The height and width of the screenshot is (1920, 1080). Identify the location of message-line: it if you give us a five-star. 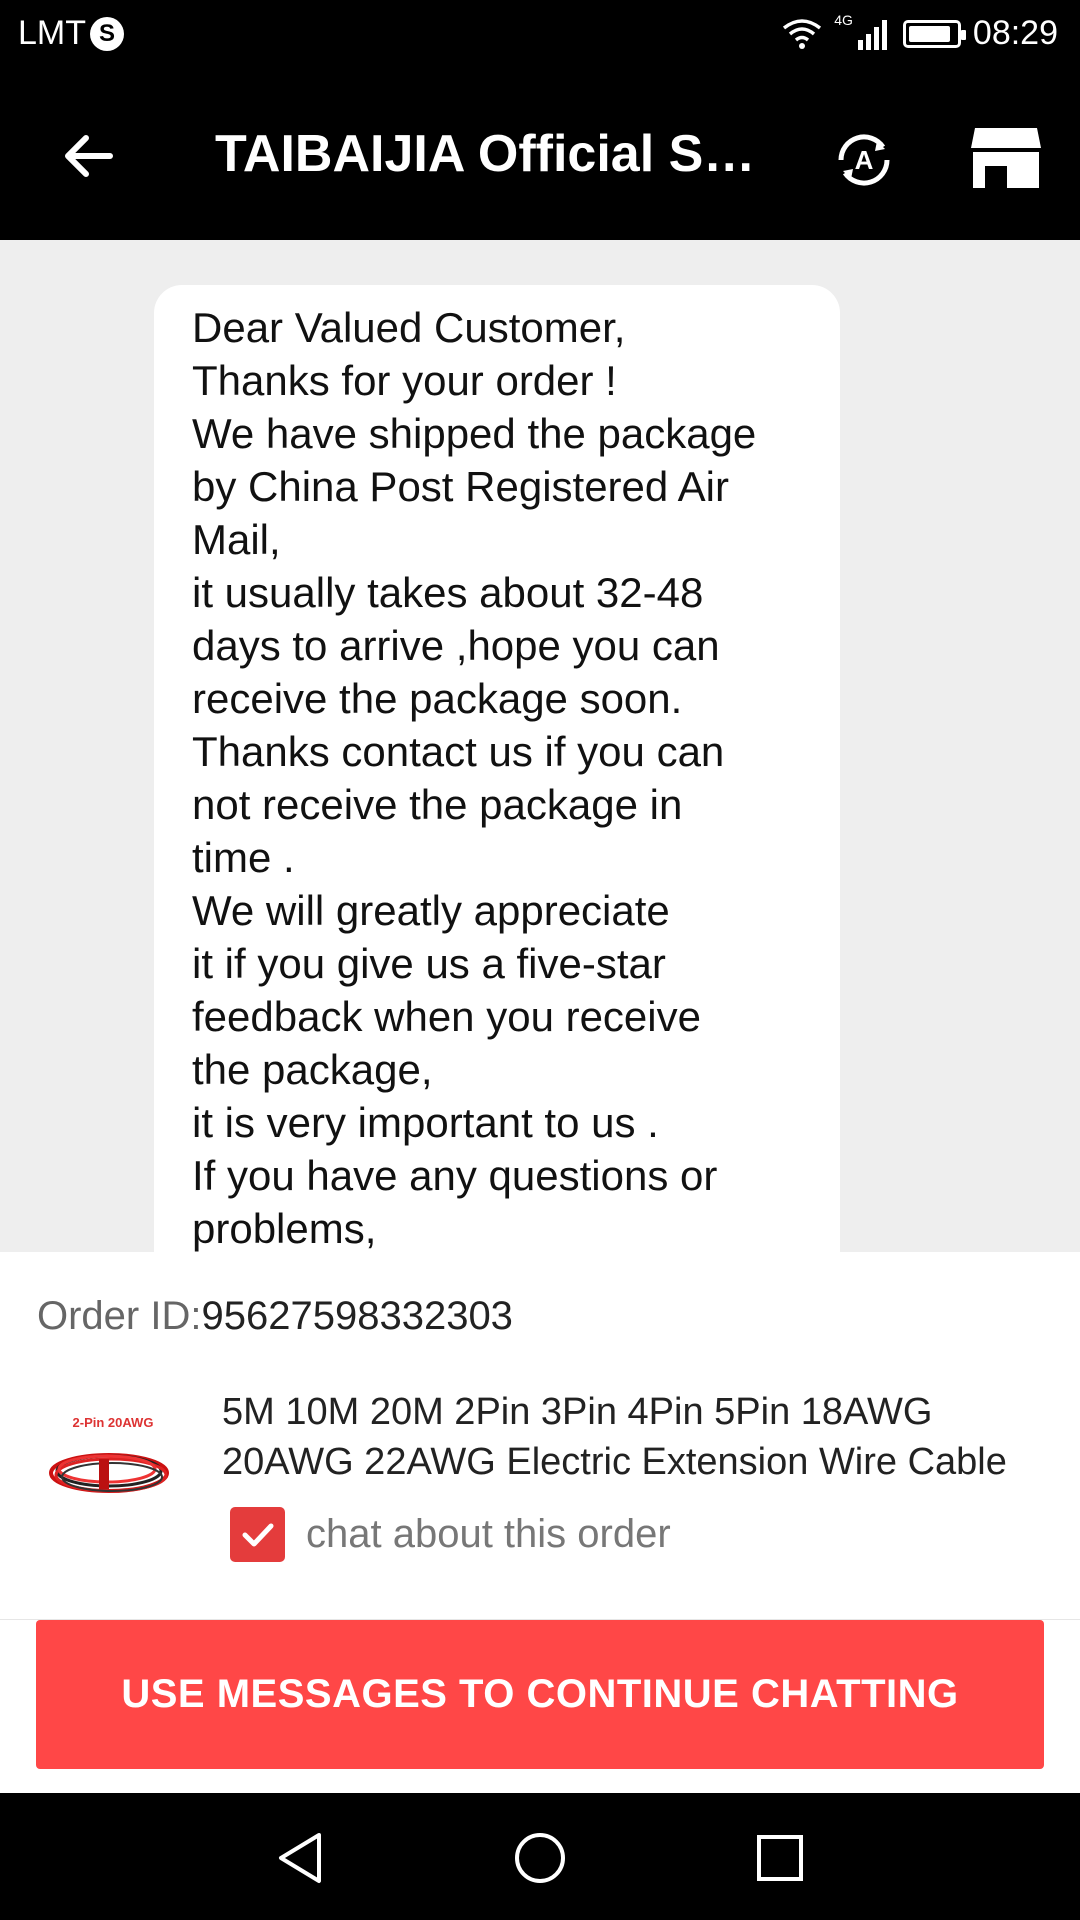
(429, 963).